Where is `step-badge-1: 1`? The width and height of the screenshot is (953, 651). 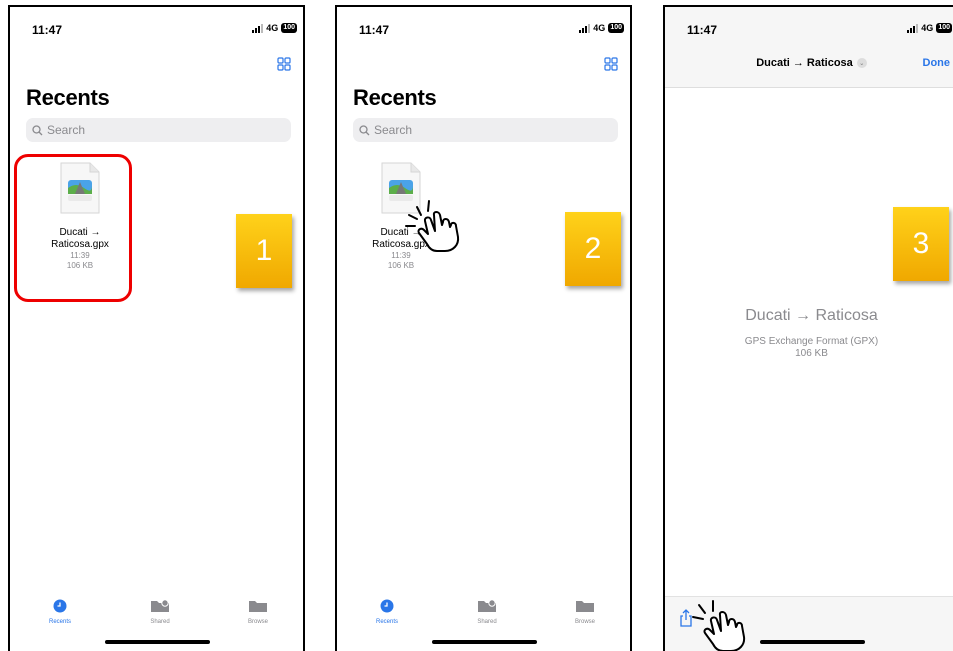 step-badge-1: 1 is located at coordinates (264, 251).